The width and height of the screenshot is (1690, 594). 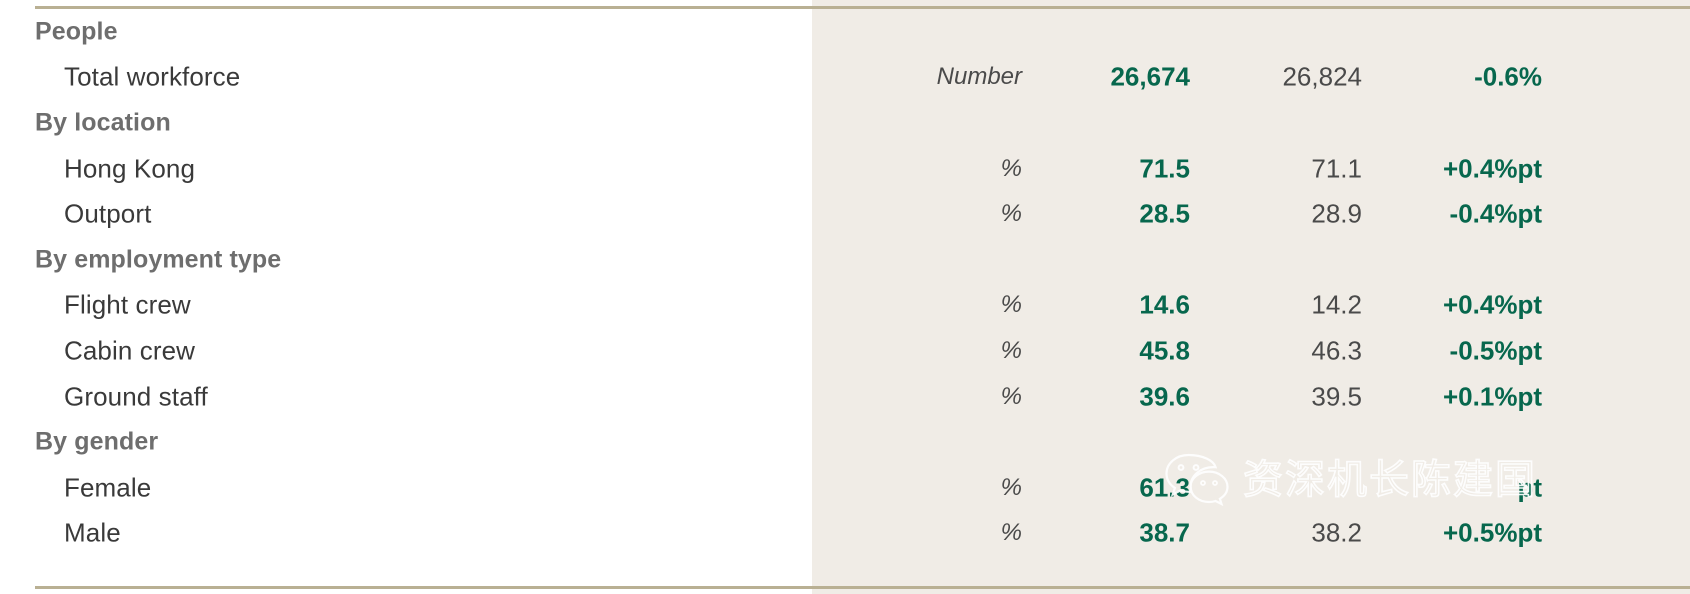 I want to click on table-row: Flight crew% 14.6 14.2 +0.4%pt, so click(x=845, y=306).